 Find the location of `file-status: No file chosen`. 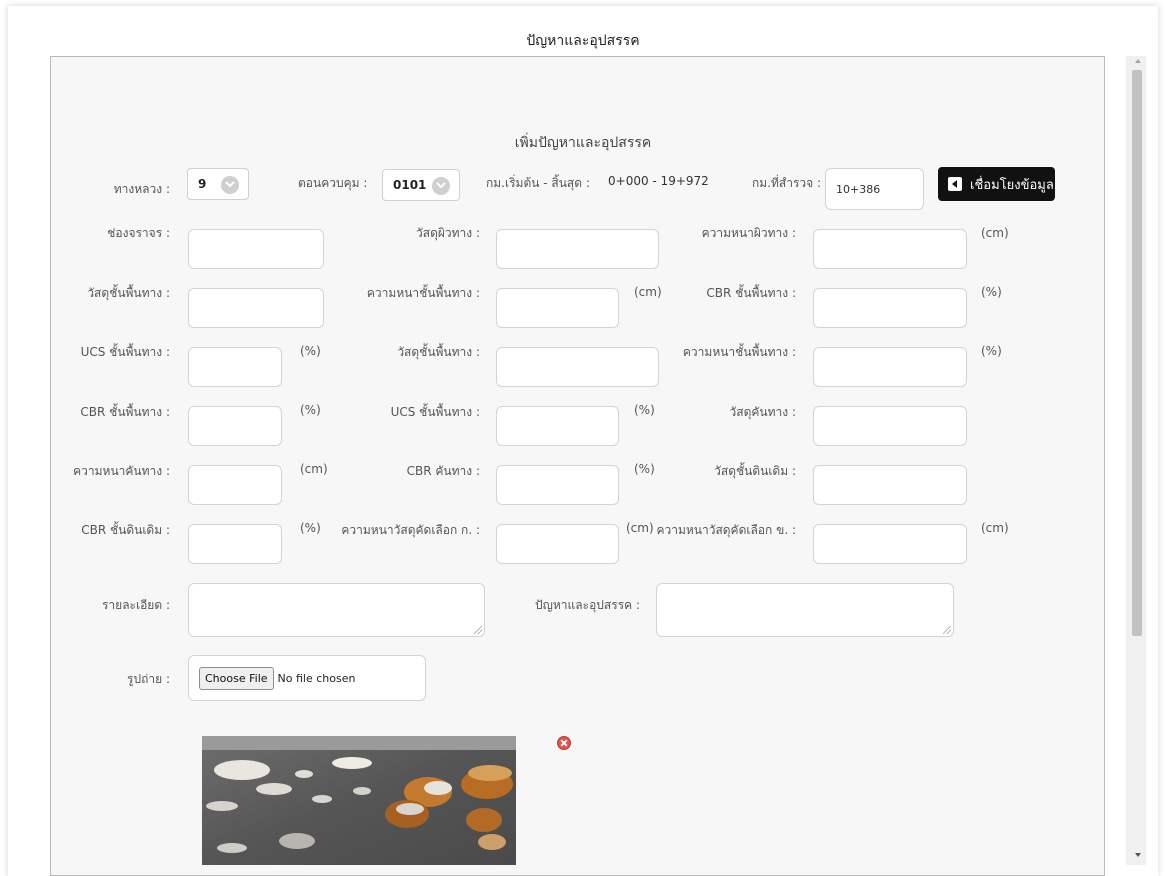

file-status: No file chosen is located at coordinates (316, 678).